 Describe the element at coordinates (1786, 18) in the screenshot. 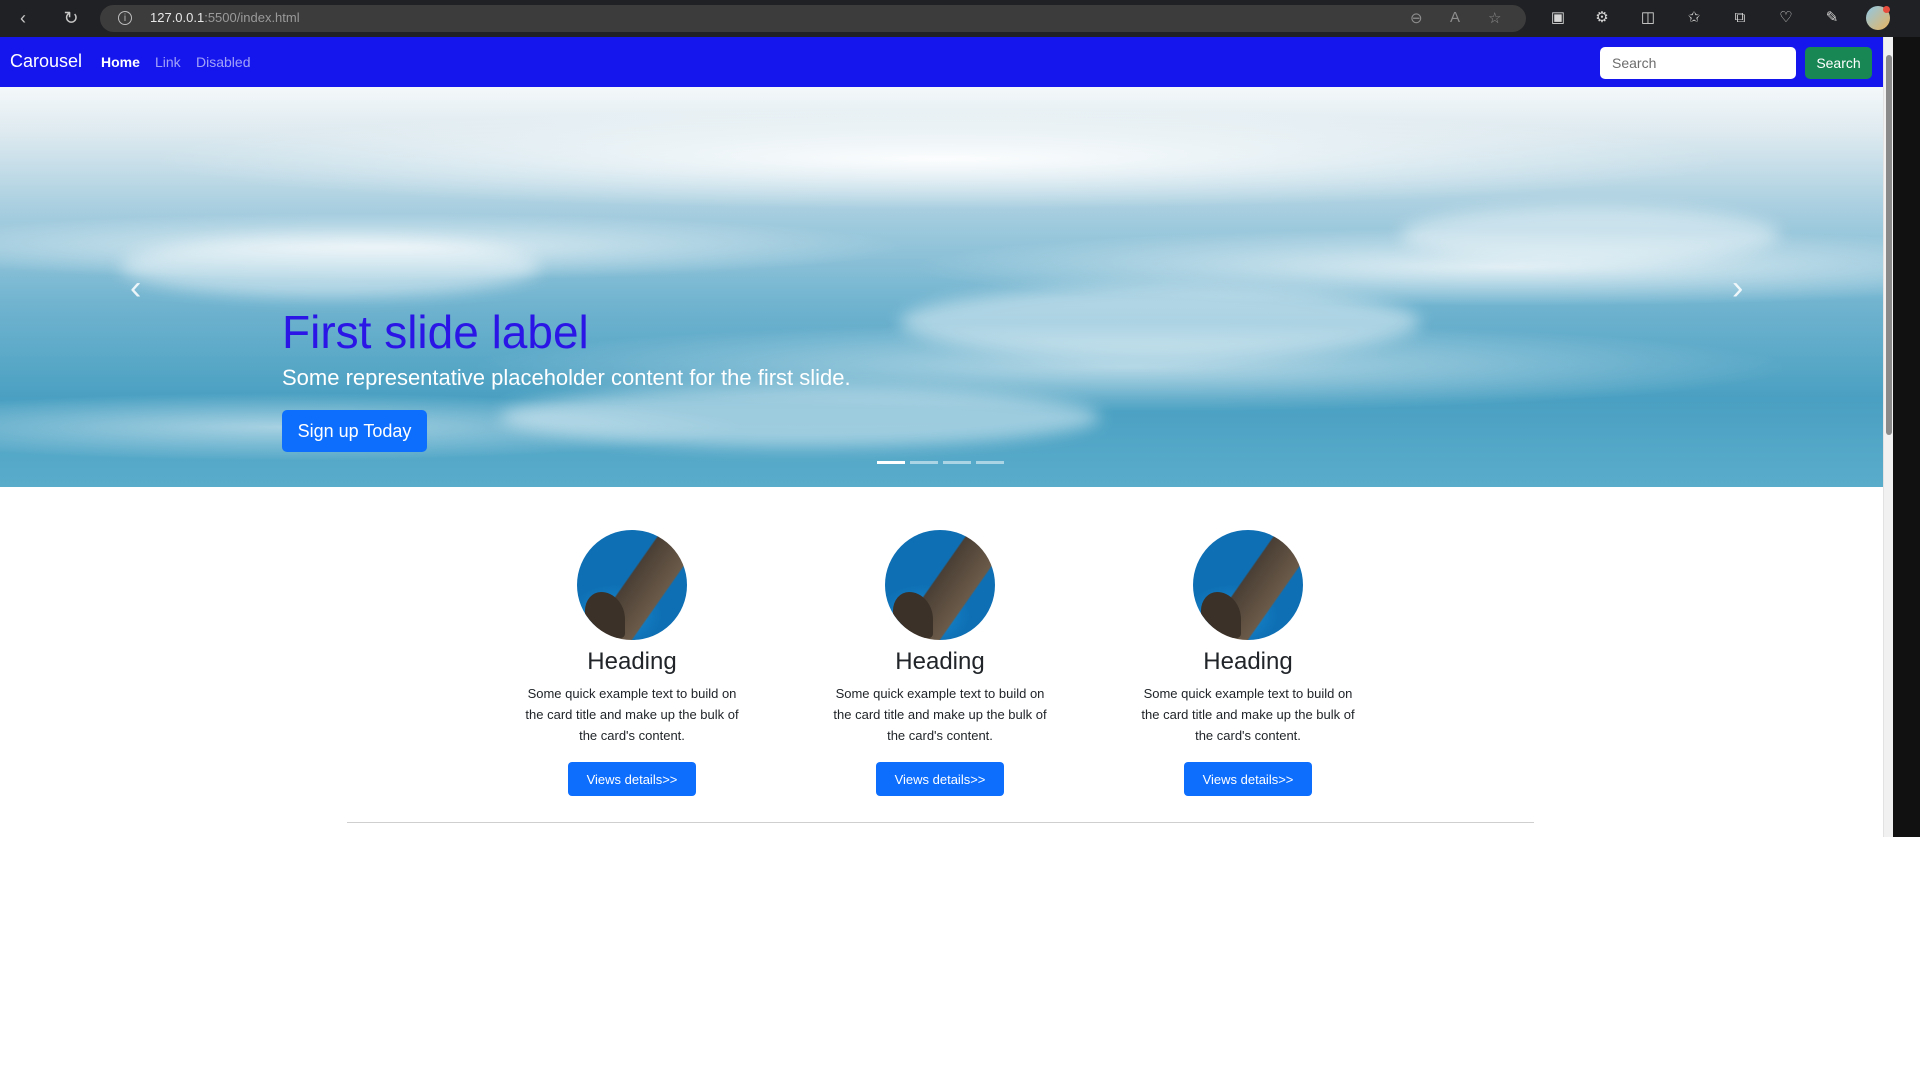

I see `browser-essentials-icon: ♡` at that location.